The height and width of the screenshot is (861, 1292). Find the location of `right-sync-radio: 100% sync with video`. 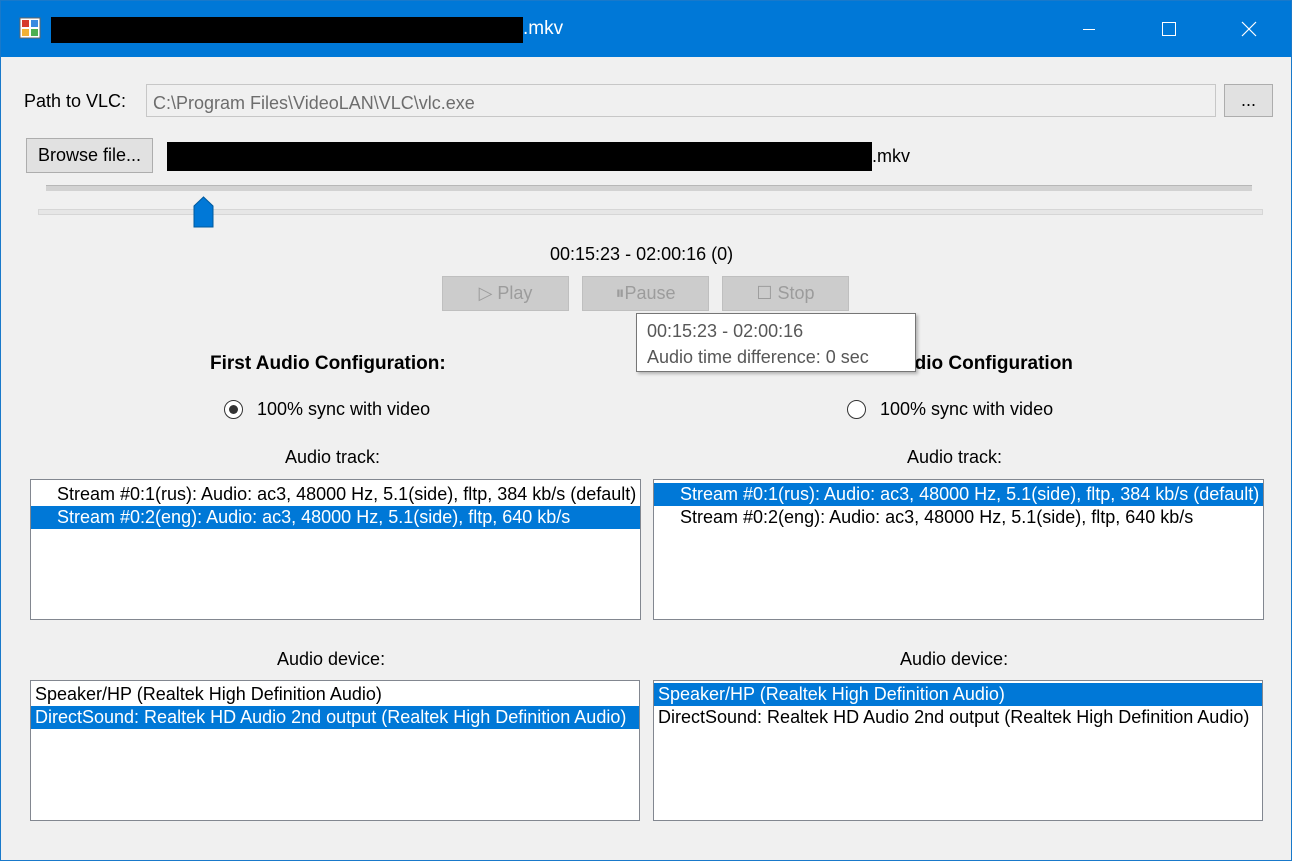

right-sync-radio: 100% sync with video is located at coordinates (950, 409).